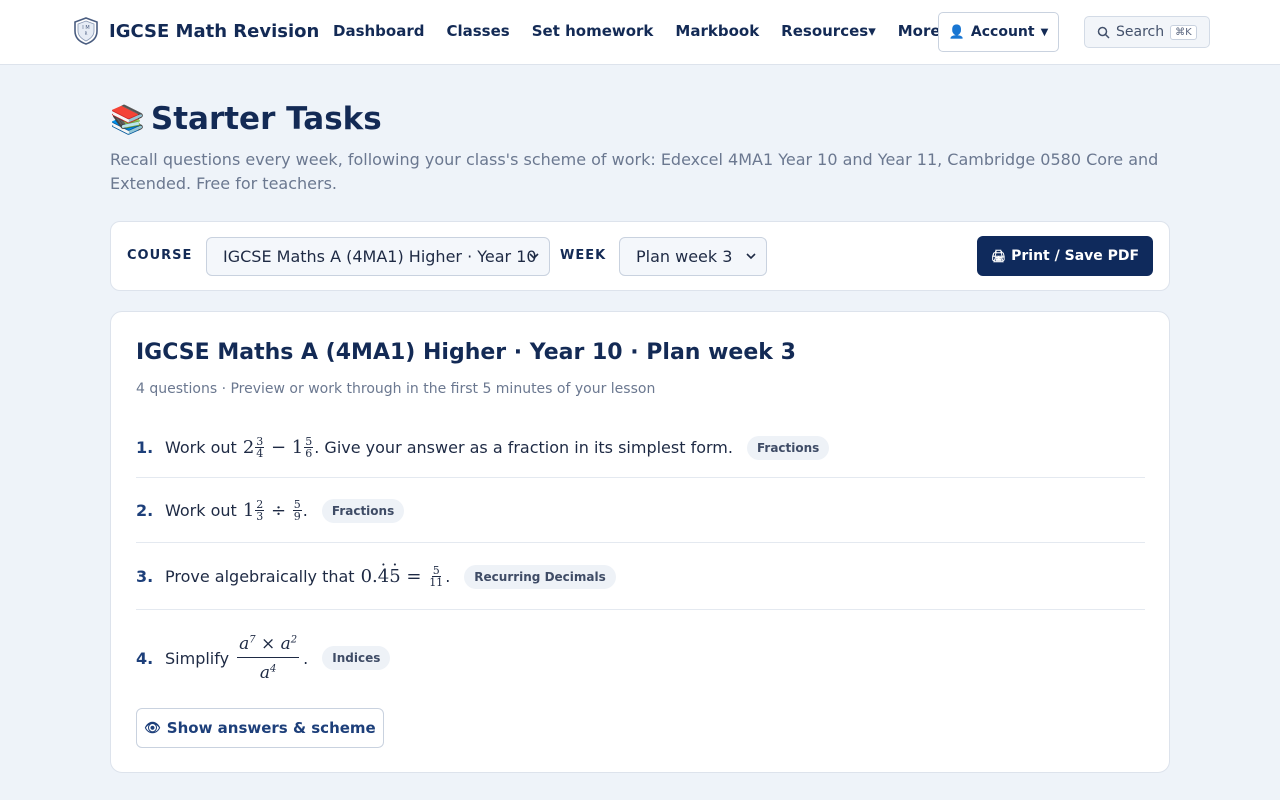 This screenshot has width=1280, height=800. I want to click on brand: I M R IGCSE Math Revision, so click(196, 31).